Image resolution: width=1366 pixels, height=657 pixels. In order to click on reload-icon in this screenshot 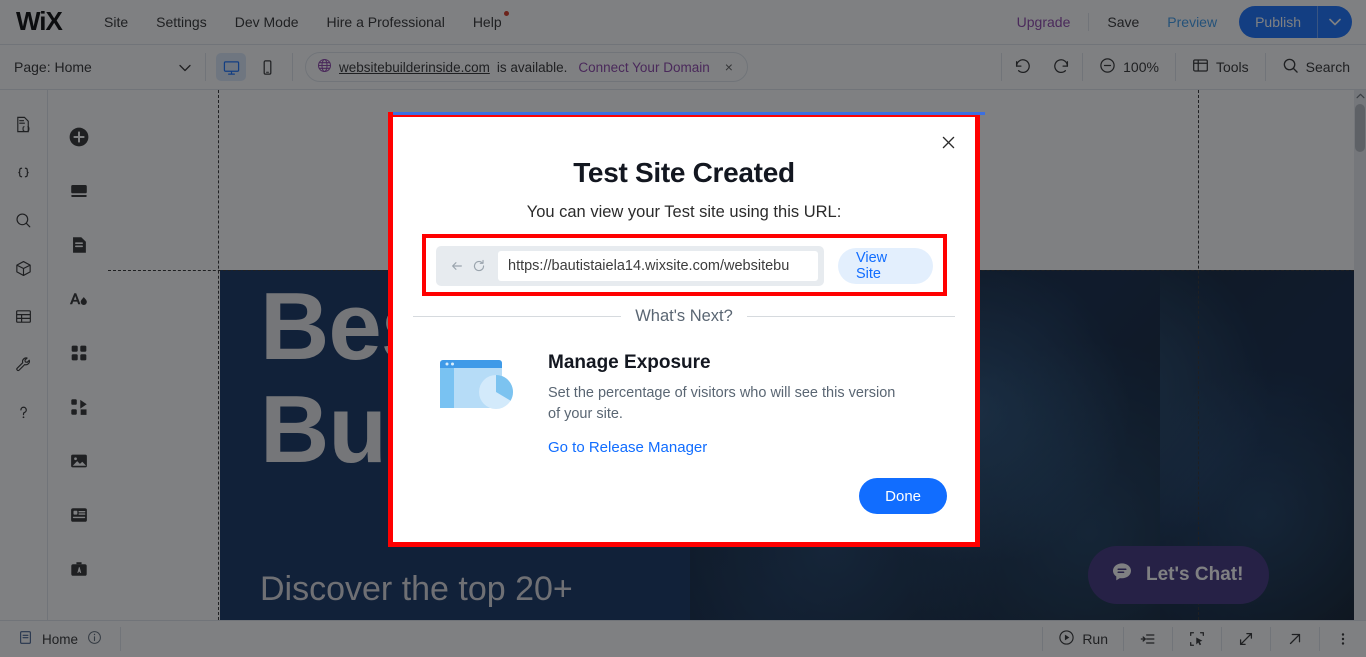, I will do `click(479, 266)`.